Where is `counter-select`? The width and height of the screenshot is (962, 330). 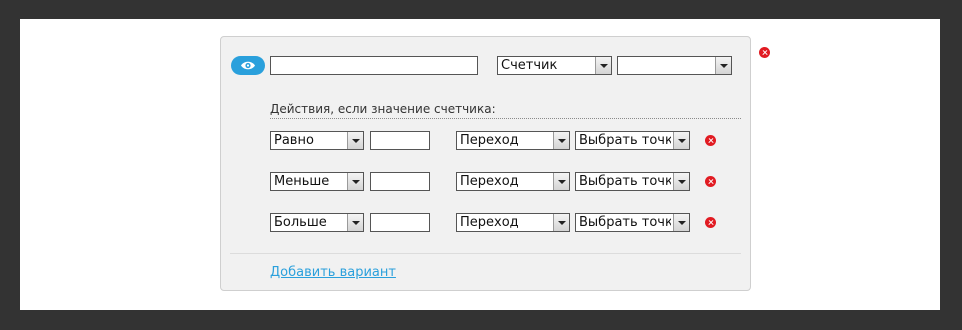
counter-select is located at coordinates (674, 65).